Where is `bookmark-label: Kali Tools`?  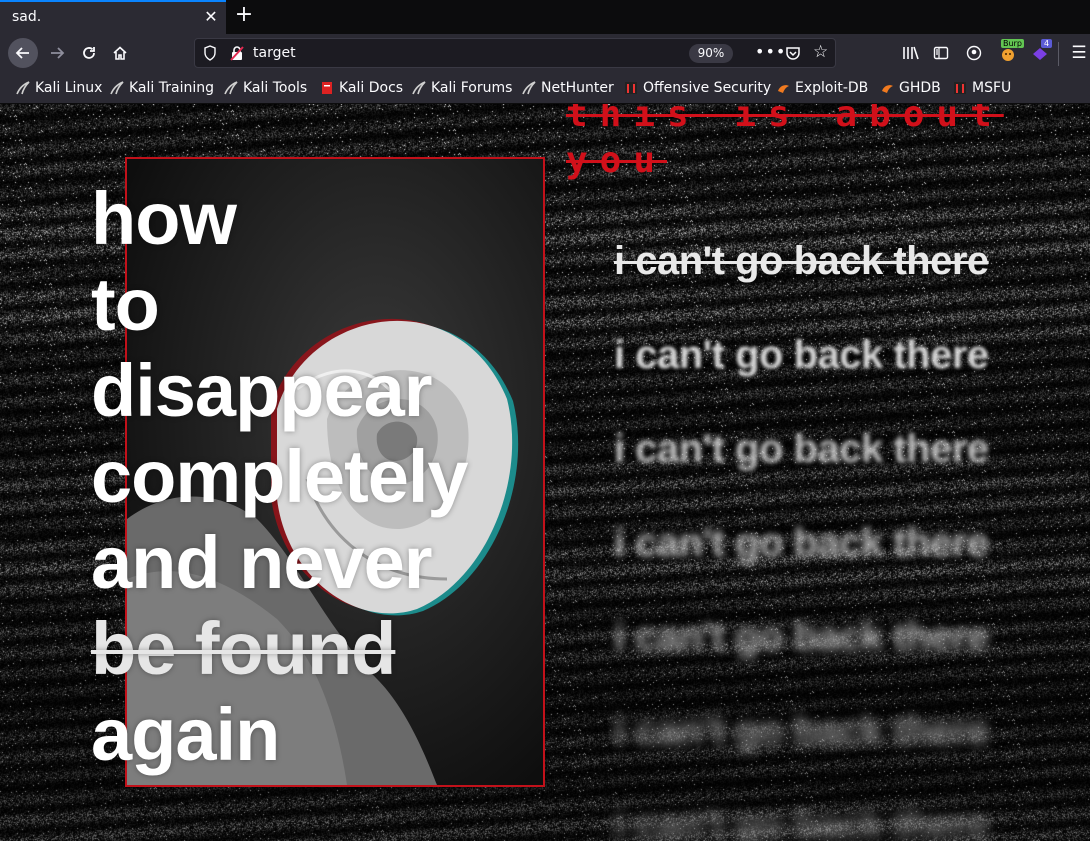 bookmark-label: Kali Tools is located at coordinates (275, 88).